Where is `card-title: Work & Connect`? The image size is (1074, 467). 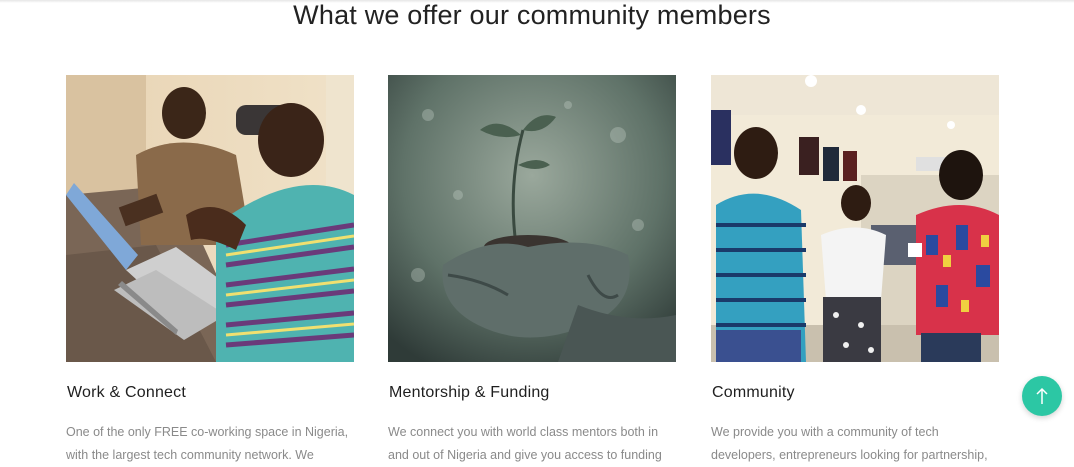
card-title: Work & Connect is located at coordinates (126, 392).